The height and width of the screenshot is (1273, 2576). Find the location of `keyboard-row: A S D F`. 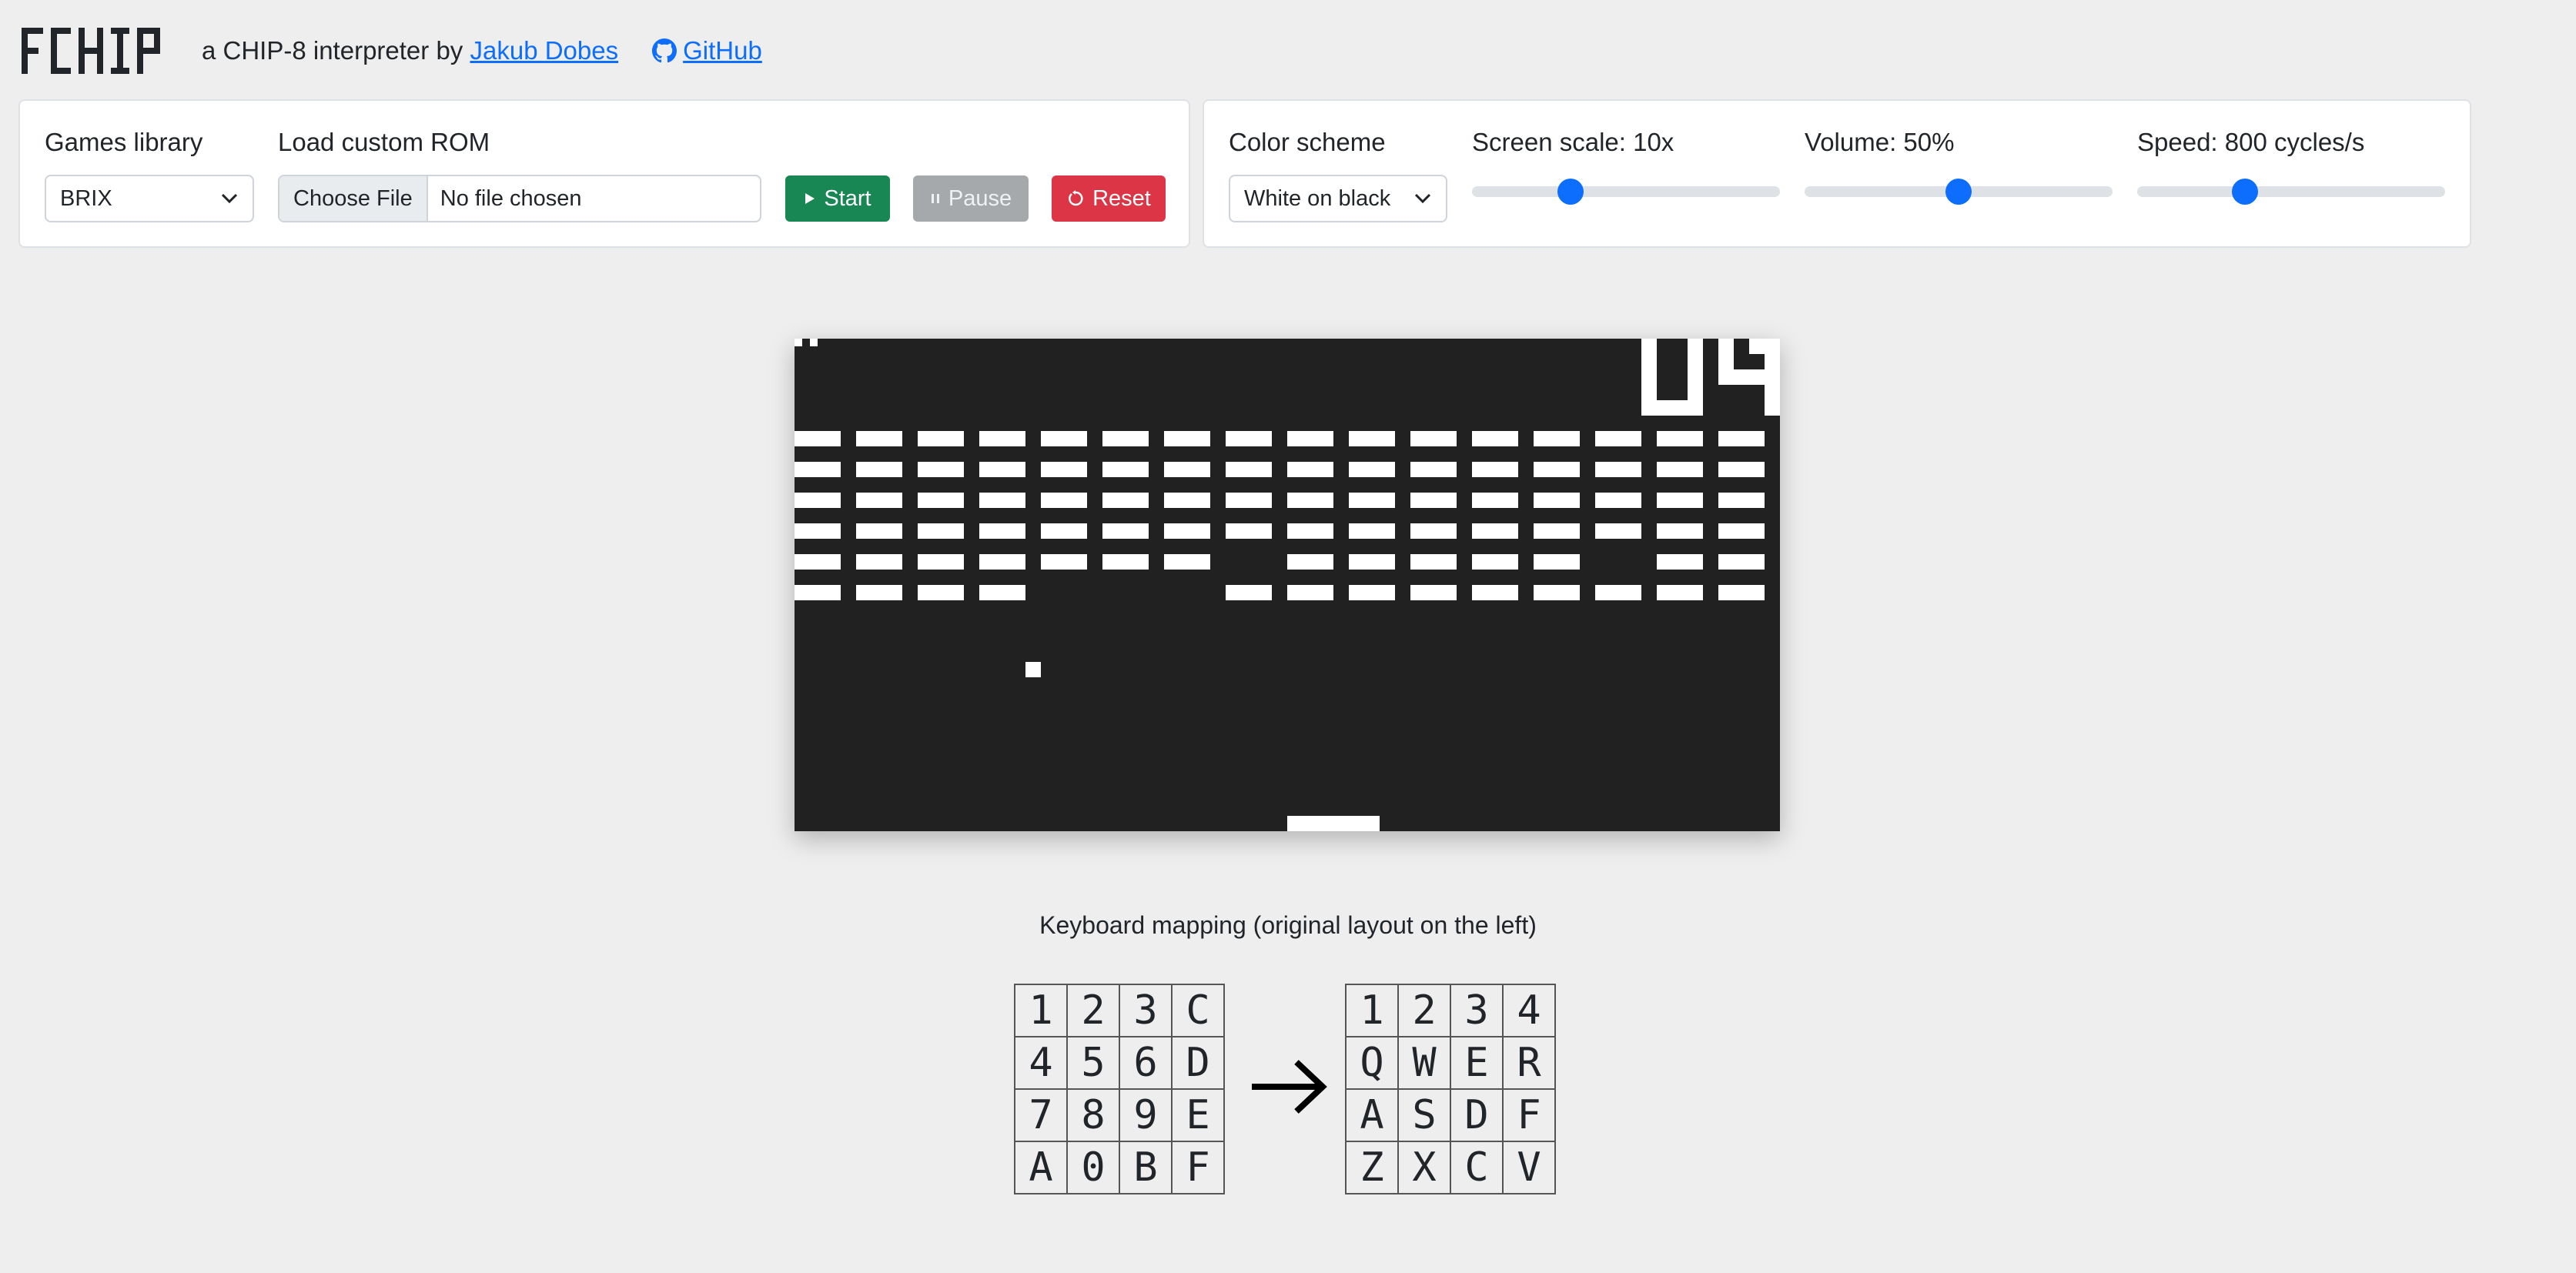

keyboard-row: A S D F is located at coordinates (1450, 1115).